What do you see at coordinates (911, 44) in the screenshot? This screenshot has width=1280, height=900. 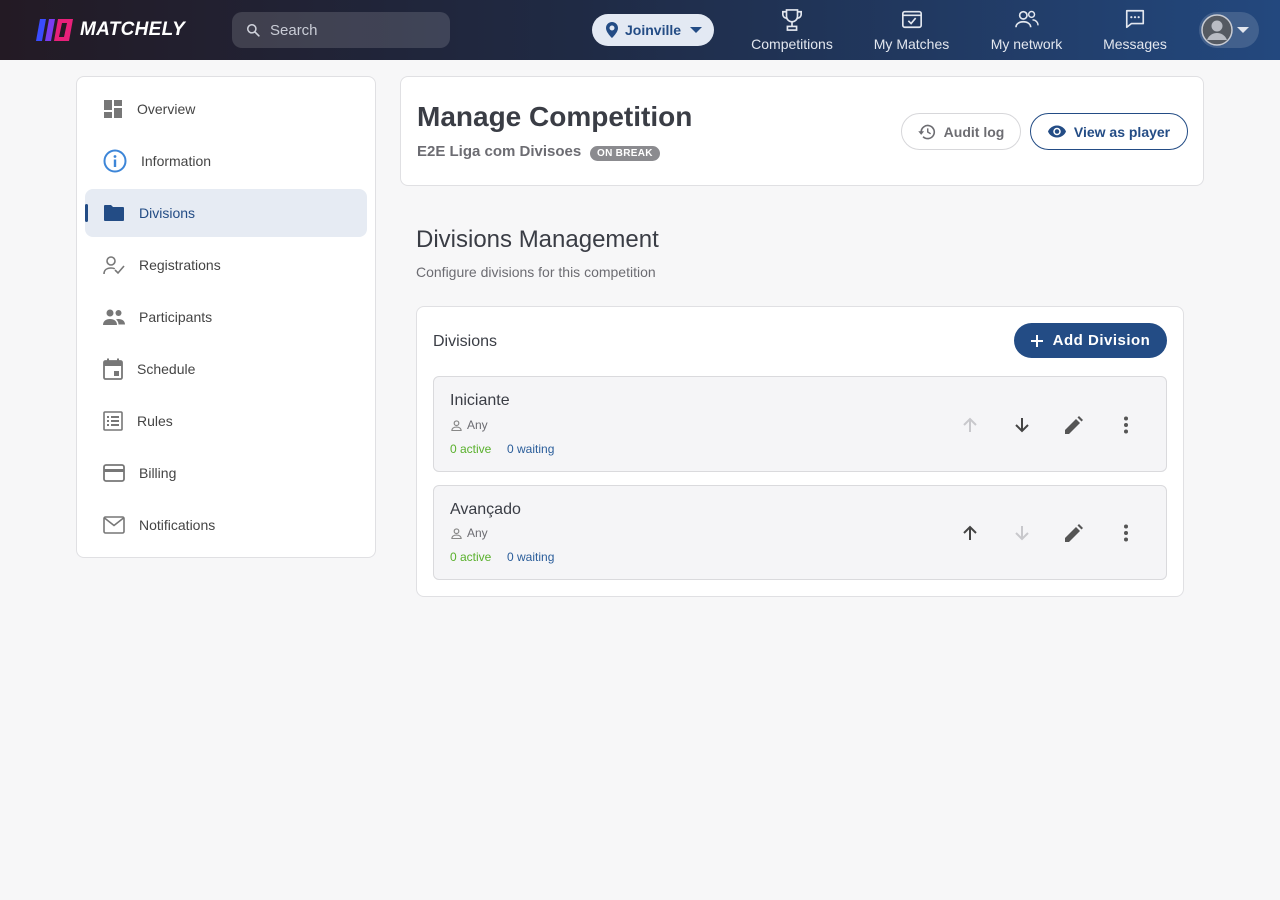 I see `nav-my-matches-label: My Matches` at bounding box center [911, 44].